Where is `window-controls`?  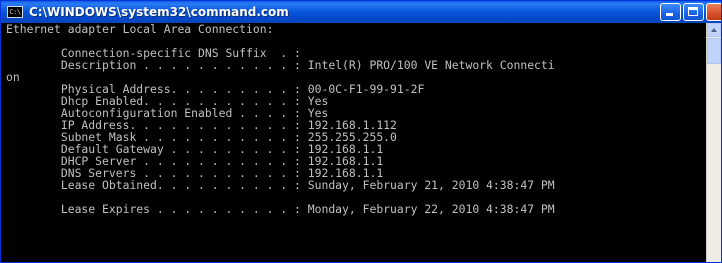 window-controls is located at coordinates (690, 12).